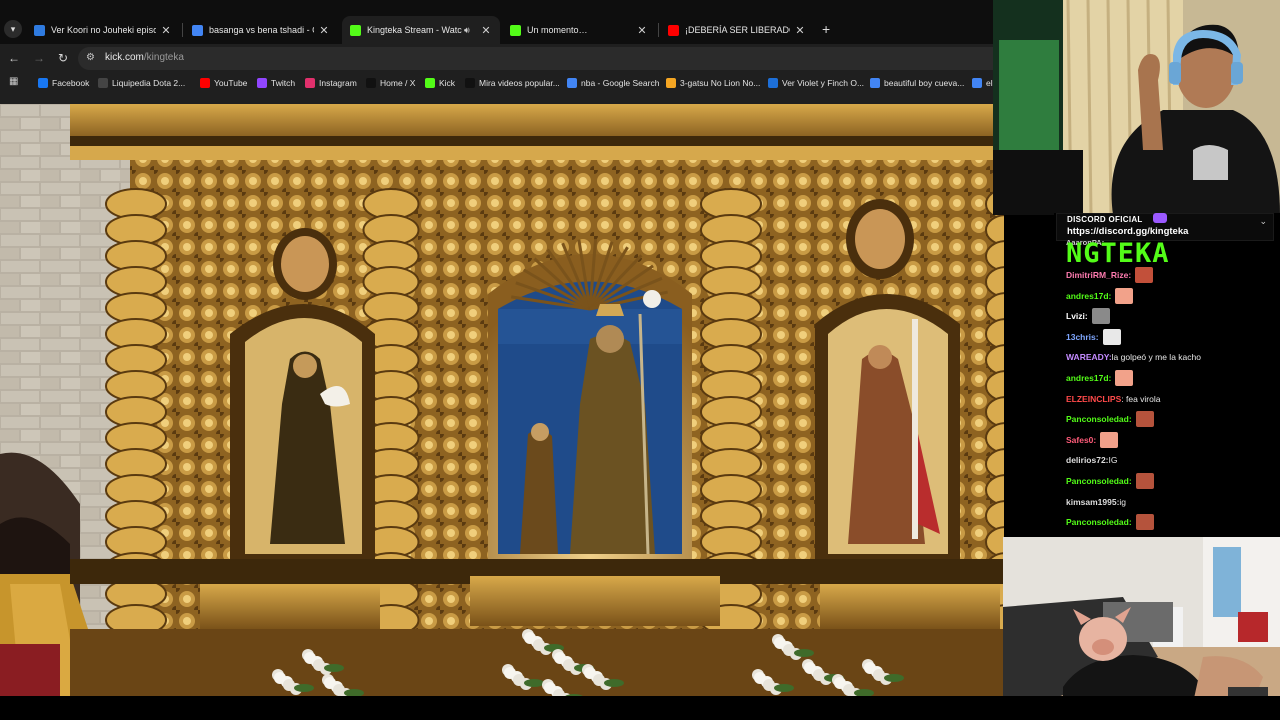  What do you see at coordinates (103, 83) in the screenshot?
I see `liquipedia-icon` at bounding box center [103, 83].